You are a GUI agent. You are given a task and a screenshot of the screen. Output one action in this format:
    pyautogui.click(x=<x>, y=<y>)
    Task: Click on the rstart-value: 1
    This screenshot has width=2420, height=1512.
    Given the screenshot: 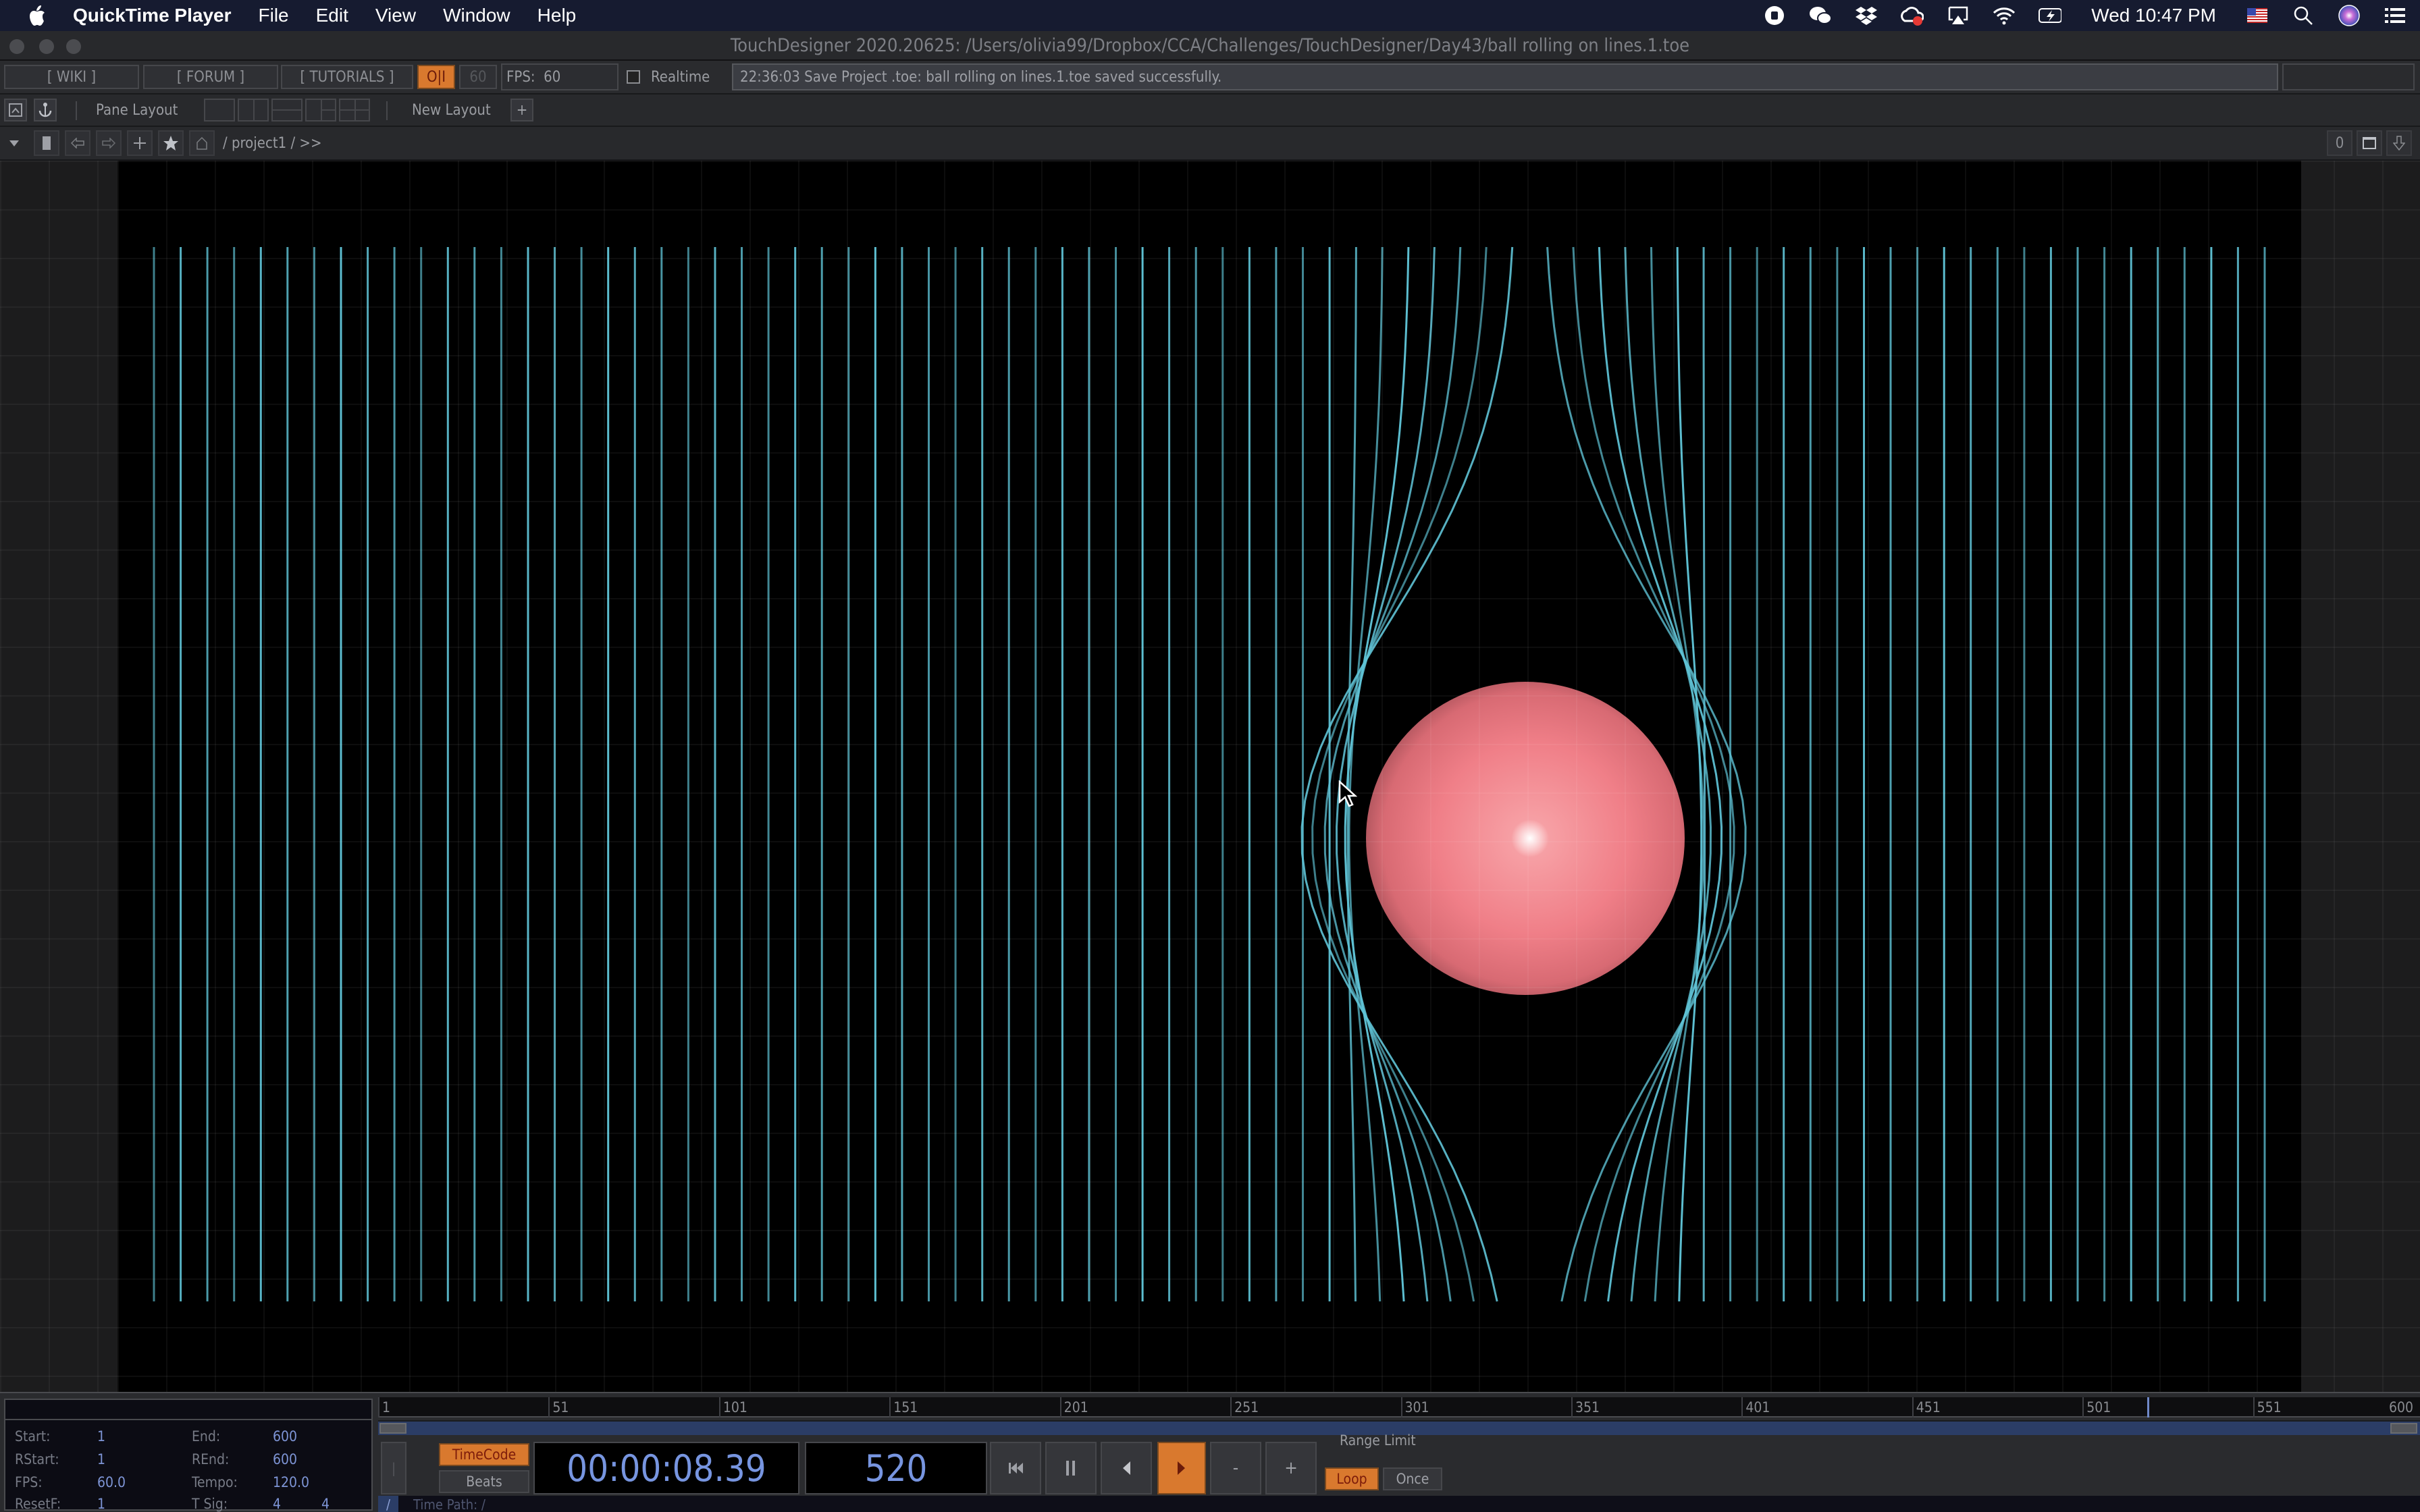 What is the action you would take?
    pyautogui.click(x=101, y=1459)
    